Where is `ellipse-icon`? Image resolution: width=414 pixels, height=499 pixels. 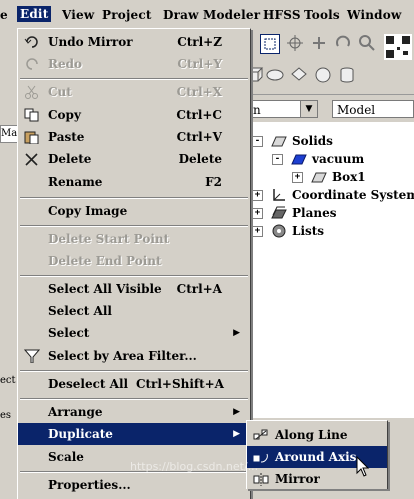
ellipse-icon is located at coordinates (275, 75).